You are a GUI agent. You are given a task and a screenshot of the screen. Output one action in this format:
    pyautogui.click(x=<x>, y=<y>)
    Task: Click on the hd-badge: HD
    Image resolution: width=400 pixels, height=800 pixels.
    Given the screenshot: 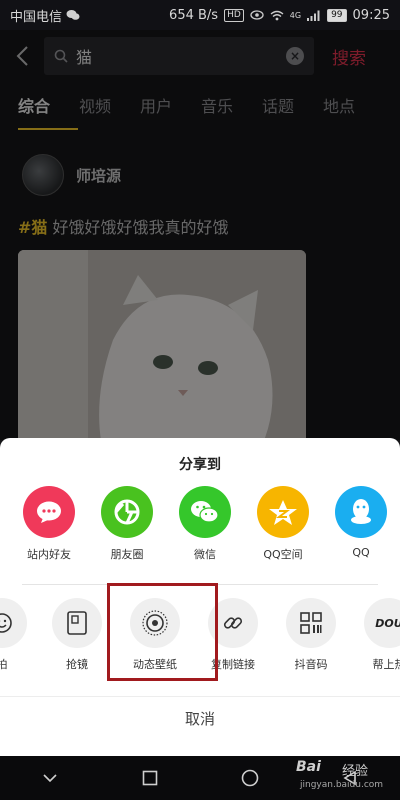 What is the action you would take?
    pyautogui.click(x=234, y=15)
    